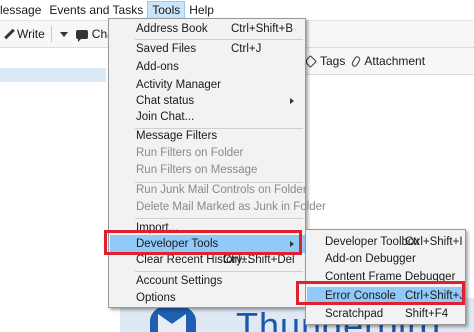  I want to click on menu-item-shortcut: Ctrl+J, so click(246, 49).